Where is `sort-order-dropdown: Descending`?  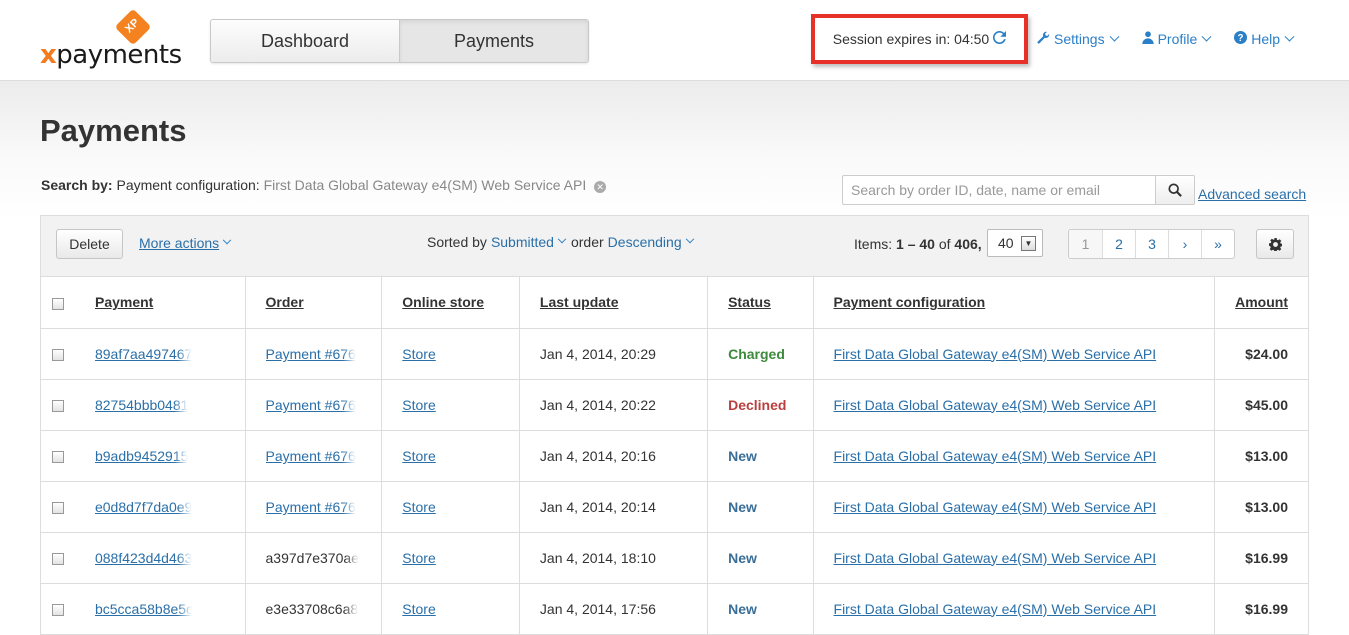 sort-order-dropdown: Descending is located at coordinates (651, 242).